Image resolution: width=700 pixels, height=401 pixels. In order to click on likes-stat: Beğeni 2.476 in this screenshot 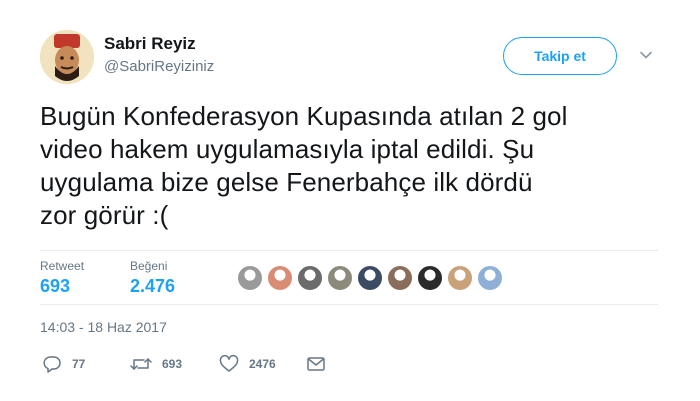, I will do `click(152, 278)`.